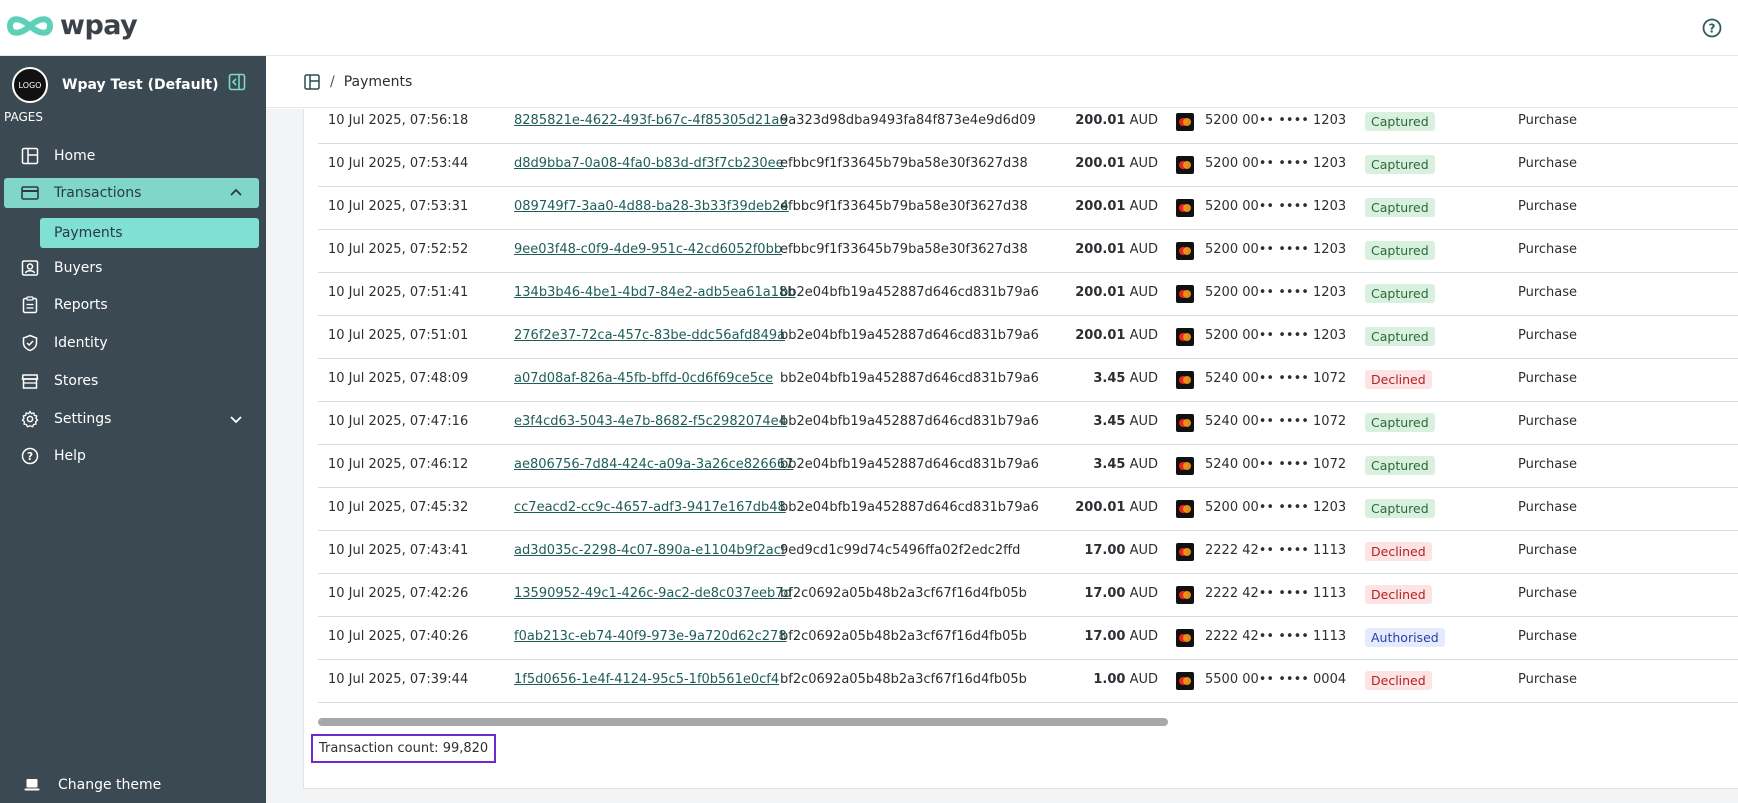 This screenshot has width=1738, height=803. I want to click on sidebar-item-reports: Reports, so click(131, 305).